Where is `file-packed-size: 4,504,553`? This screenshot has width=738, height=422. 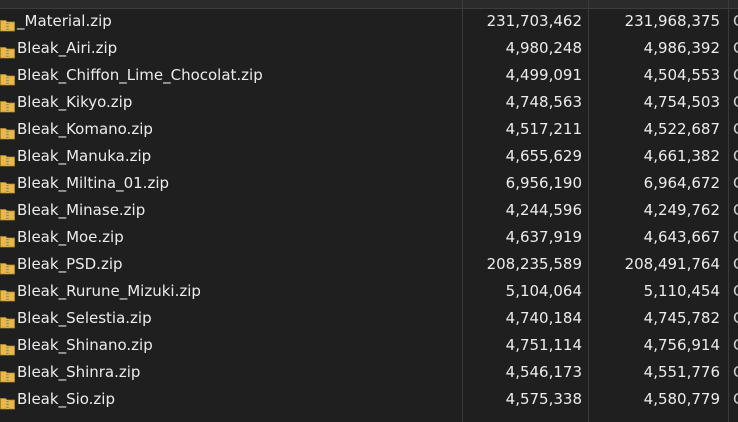 file-packed-size: 4,504,553 is located at coordinates (681, 75).